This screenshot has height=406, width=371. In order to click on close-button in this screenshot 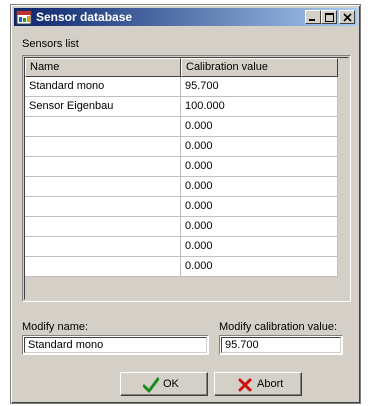, I will do `click(347, 17)`.